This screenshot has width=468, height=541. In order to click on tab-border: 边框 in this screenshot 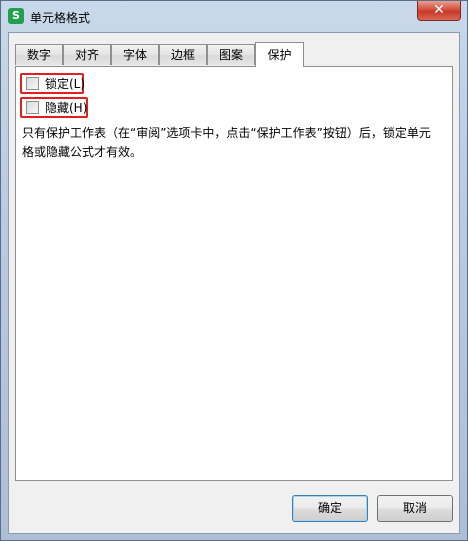, I will do `click(183, 54)`.